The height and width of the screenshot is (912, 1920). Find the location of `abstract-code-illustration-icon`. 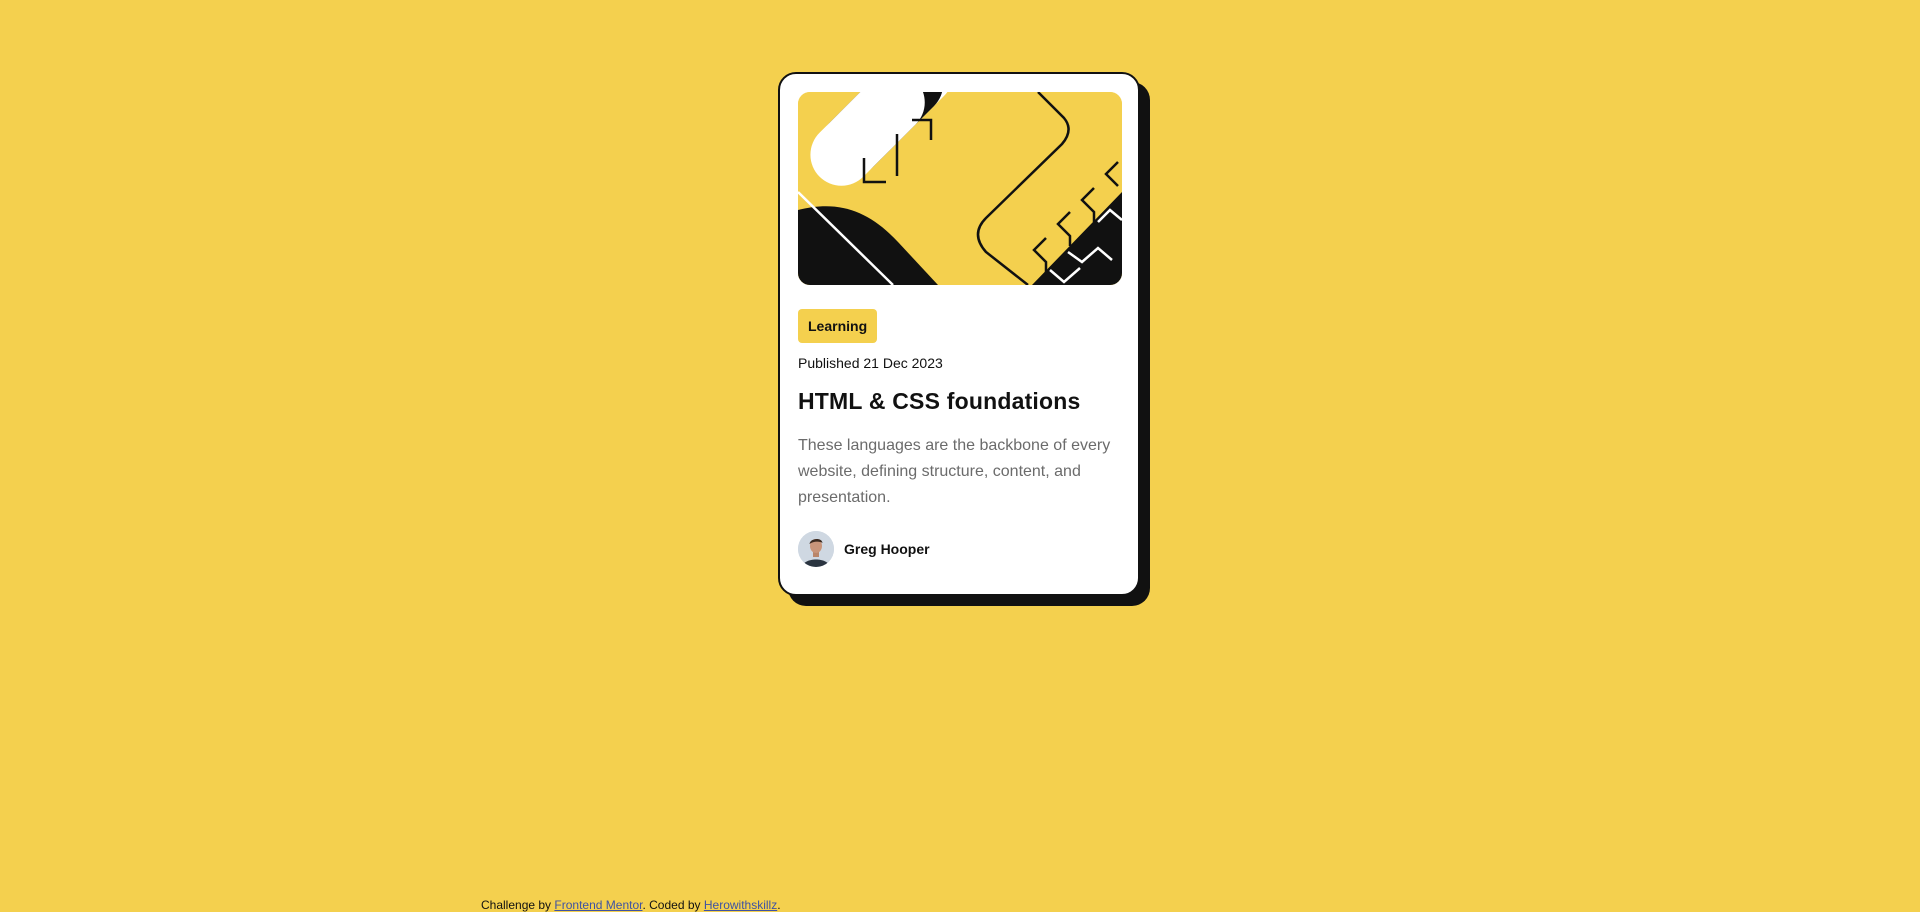

abstract-code-illustration-icon is located at coordinates (960, 188).